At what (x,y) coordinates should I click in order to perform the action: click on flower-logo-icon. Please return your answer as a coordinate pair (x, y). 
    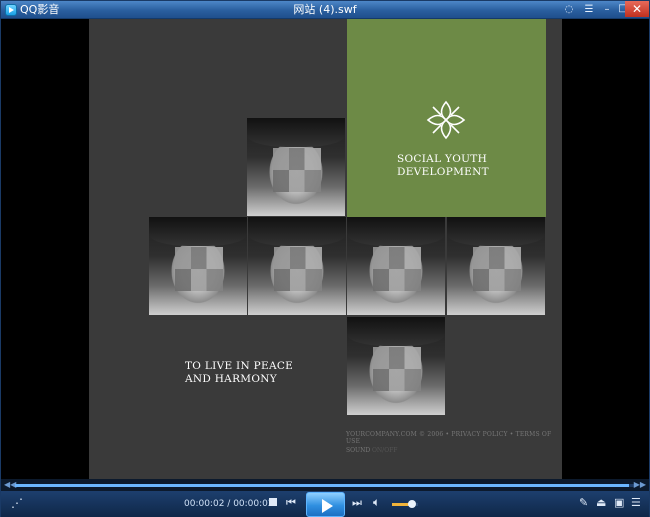
    Looking at the image, I should click on (446, 120).